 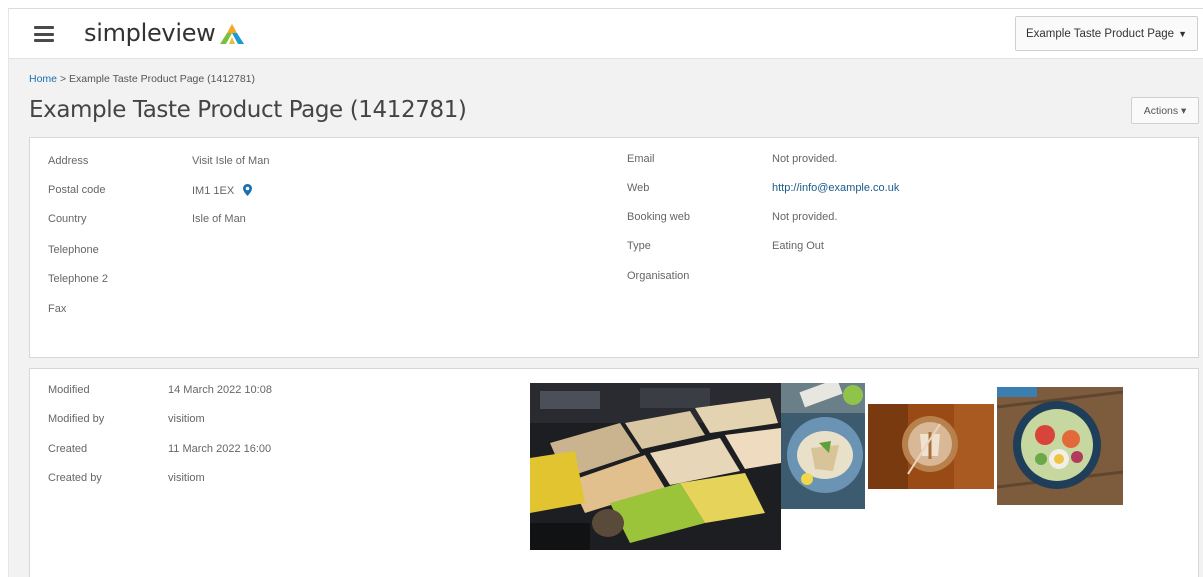 I want to click on web-label: Web, so click(x=638, y=188).